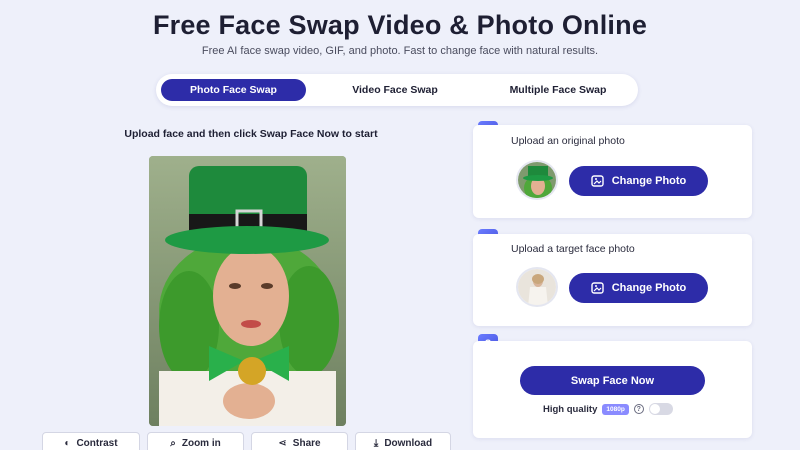 The image size is (800, 450). I want to click on zoom-in-button: ⌕ Zoom in, so click(195, 441).